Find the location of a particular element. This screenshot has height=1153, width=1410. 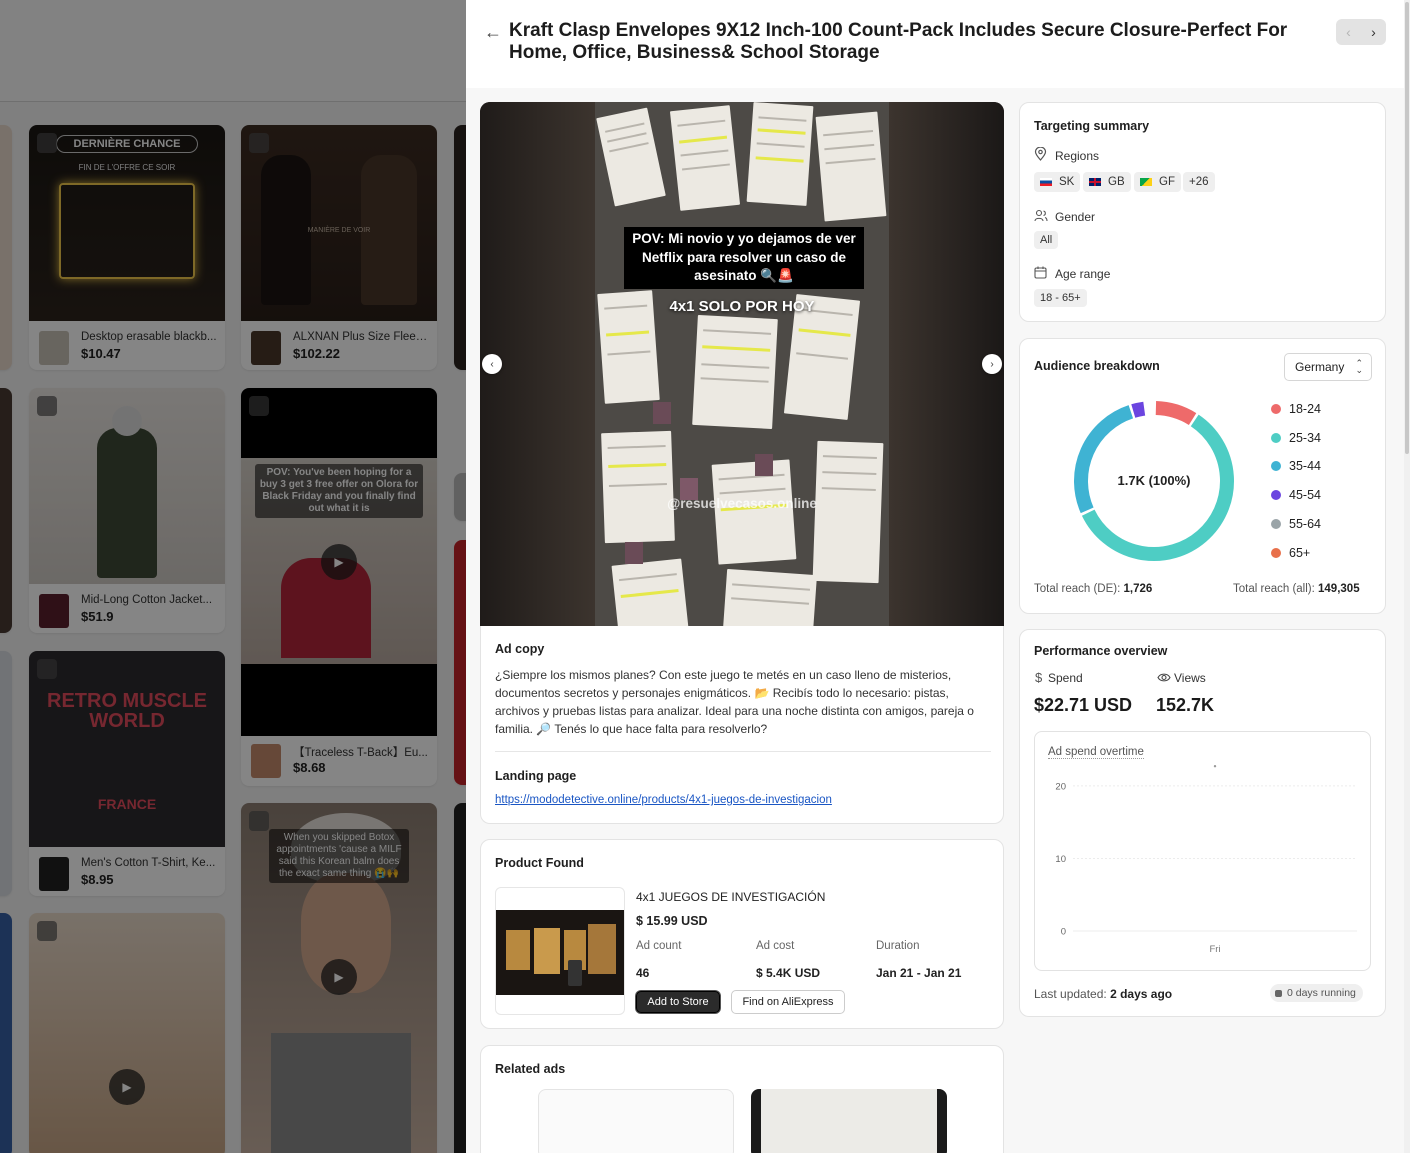

chevron-up-down-icon: ⌃ ⌄ is located at coordinates (1359, 366).